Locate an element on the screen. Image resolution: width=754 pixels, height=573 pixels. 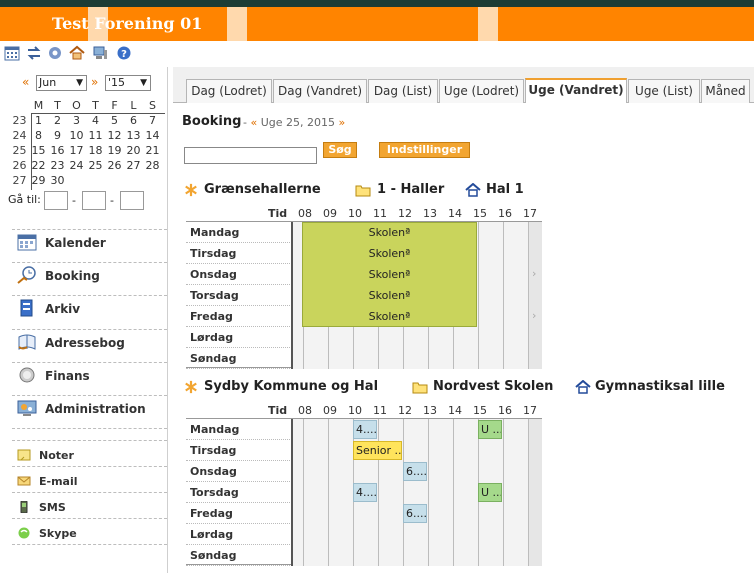
month-select: Jun ▼ is located at coordinates (61, 83).